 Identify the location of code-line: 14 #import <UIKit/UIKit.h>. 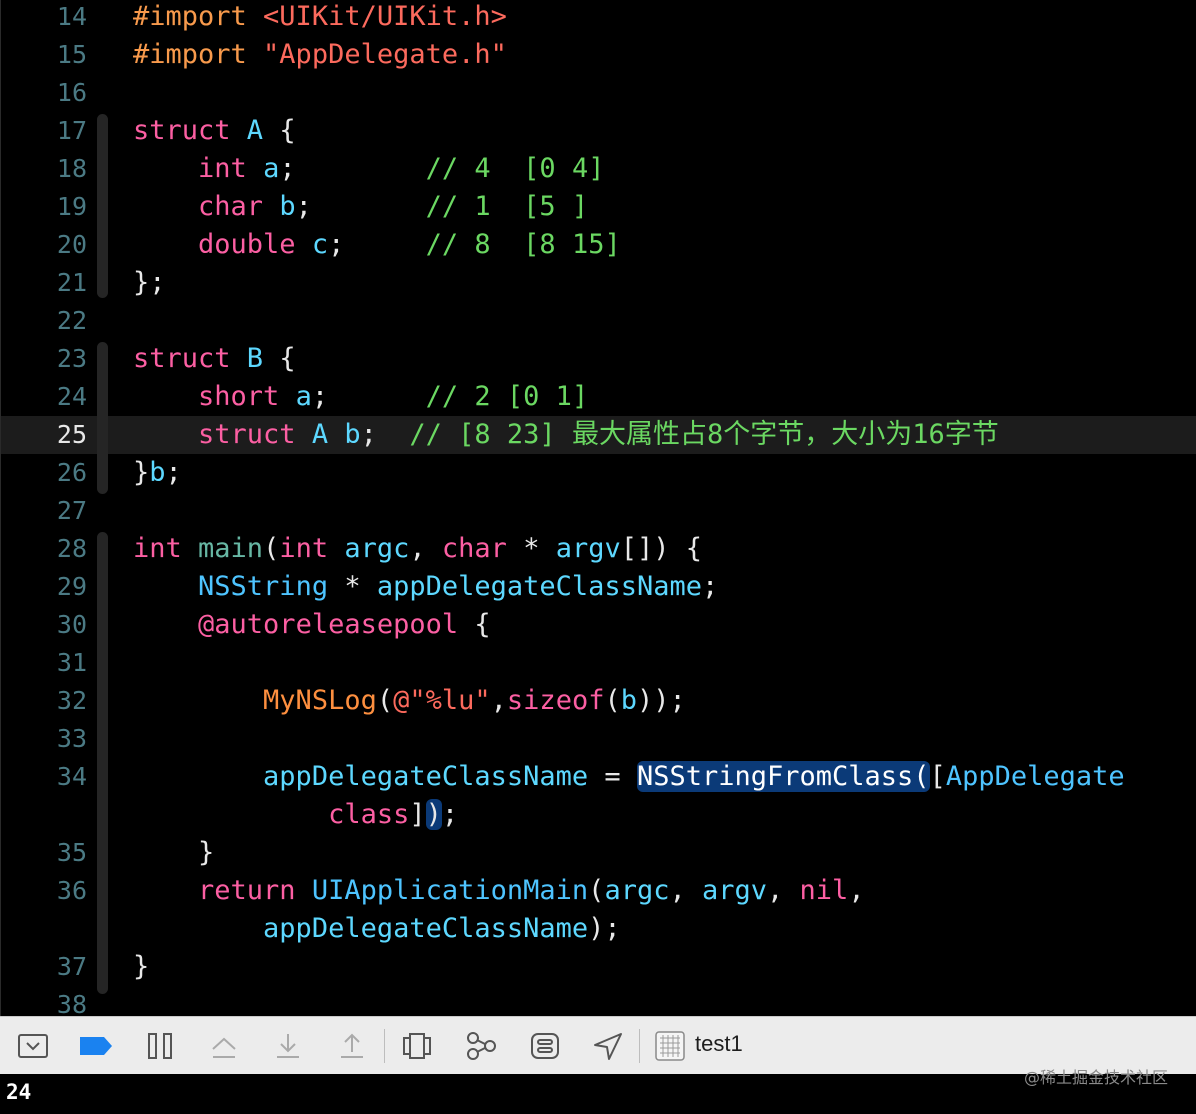
(598, 18).